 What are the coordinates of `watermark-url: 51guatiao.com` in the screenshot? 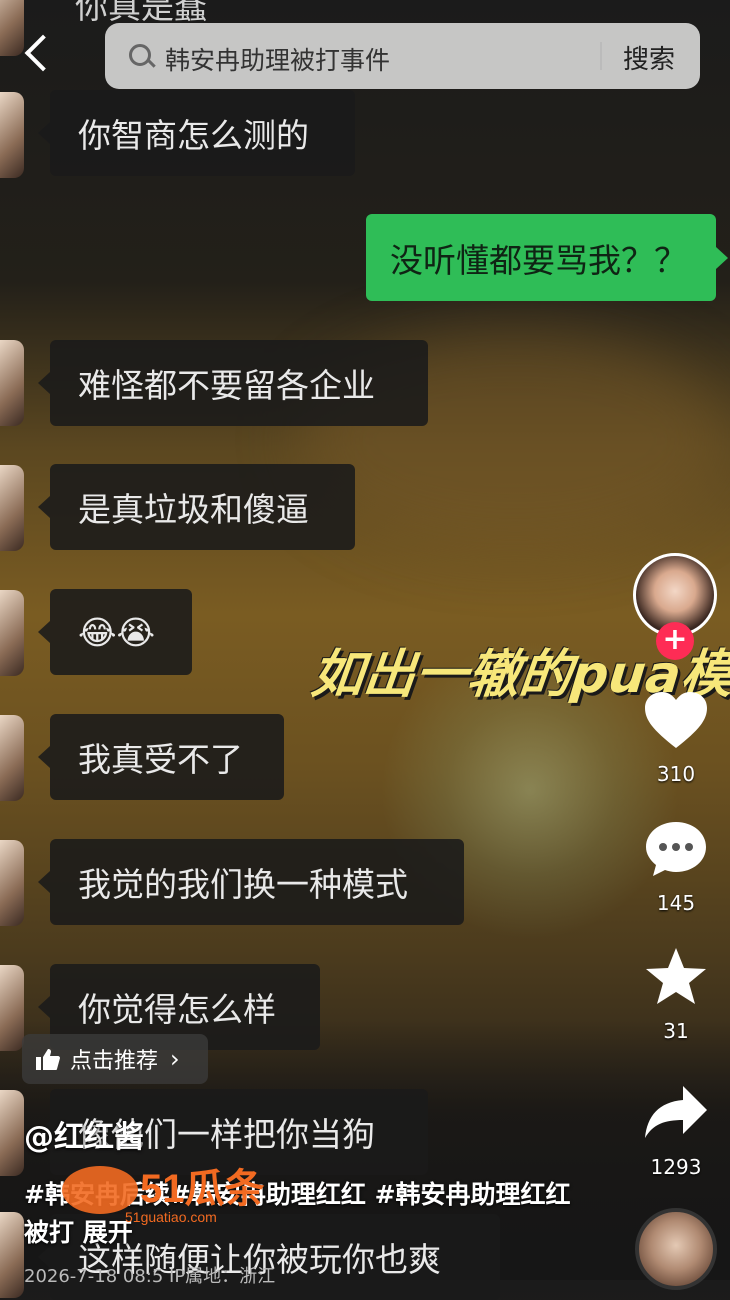 It's located at (171, 1217).